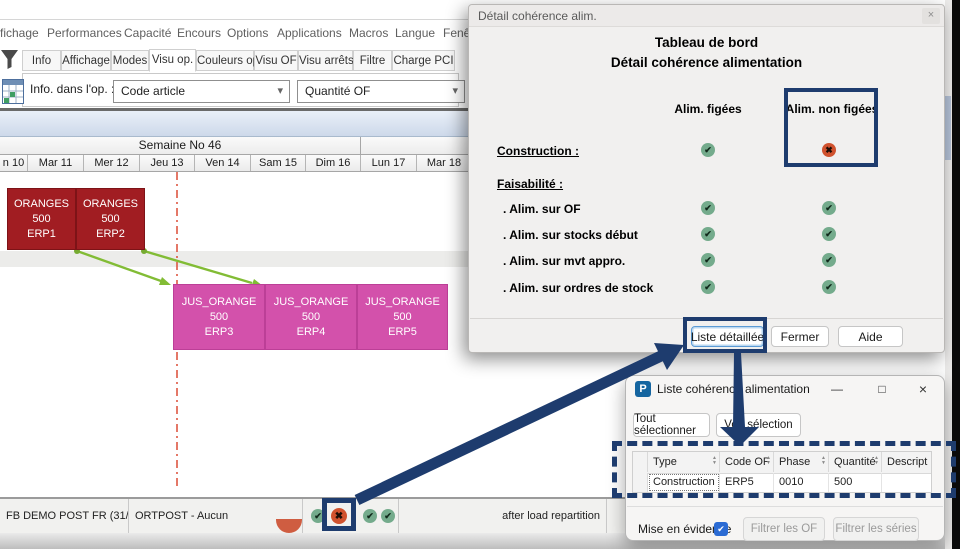 This screenshot has height=549, width=960. I want to click on fermer-button: Fermer, so click(800, 336).